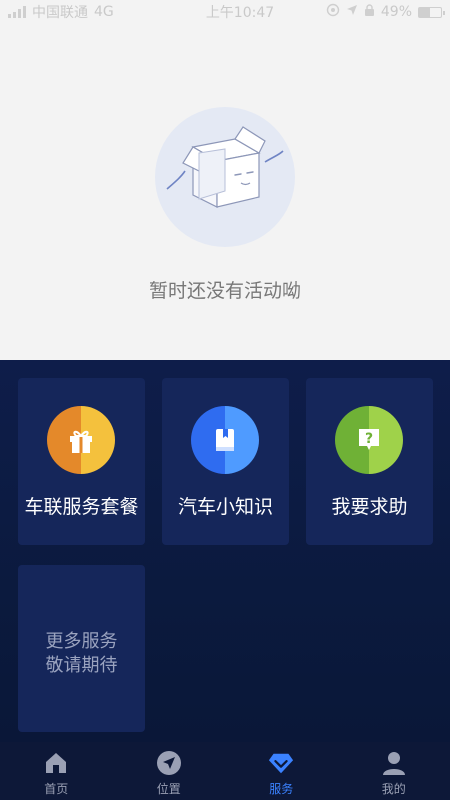 The height and width of the screenshot is (800, 450). I want to click on bottom-tab-bar: 首页 位置 服务 我的, so click(225, 771).